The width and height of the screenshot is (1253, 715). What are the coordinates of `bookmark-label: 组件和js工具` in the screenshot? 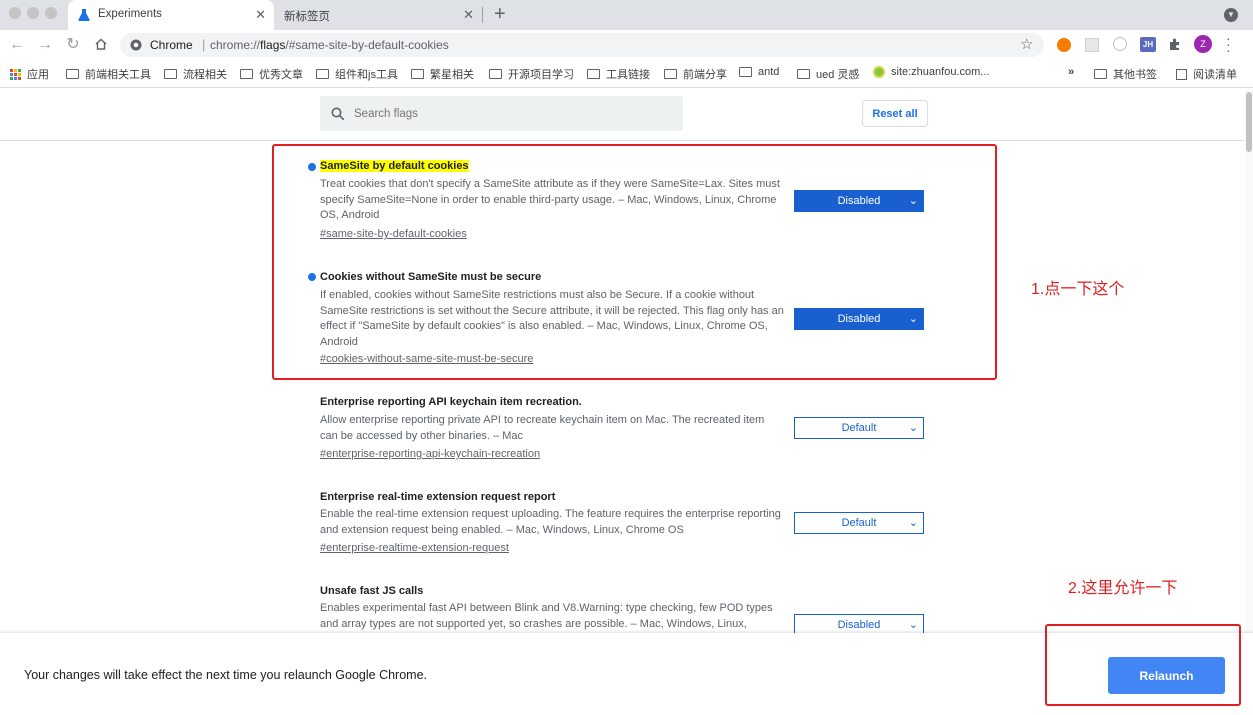 It's located at (366, 75).